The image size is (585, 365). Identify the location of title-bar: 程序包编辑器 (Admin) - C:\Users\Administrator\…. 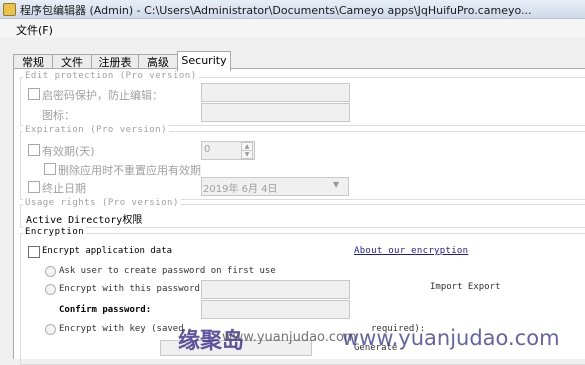
(292, 9).